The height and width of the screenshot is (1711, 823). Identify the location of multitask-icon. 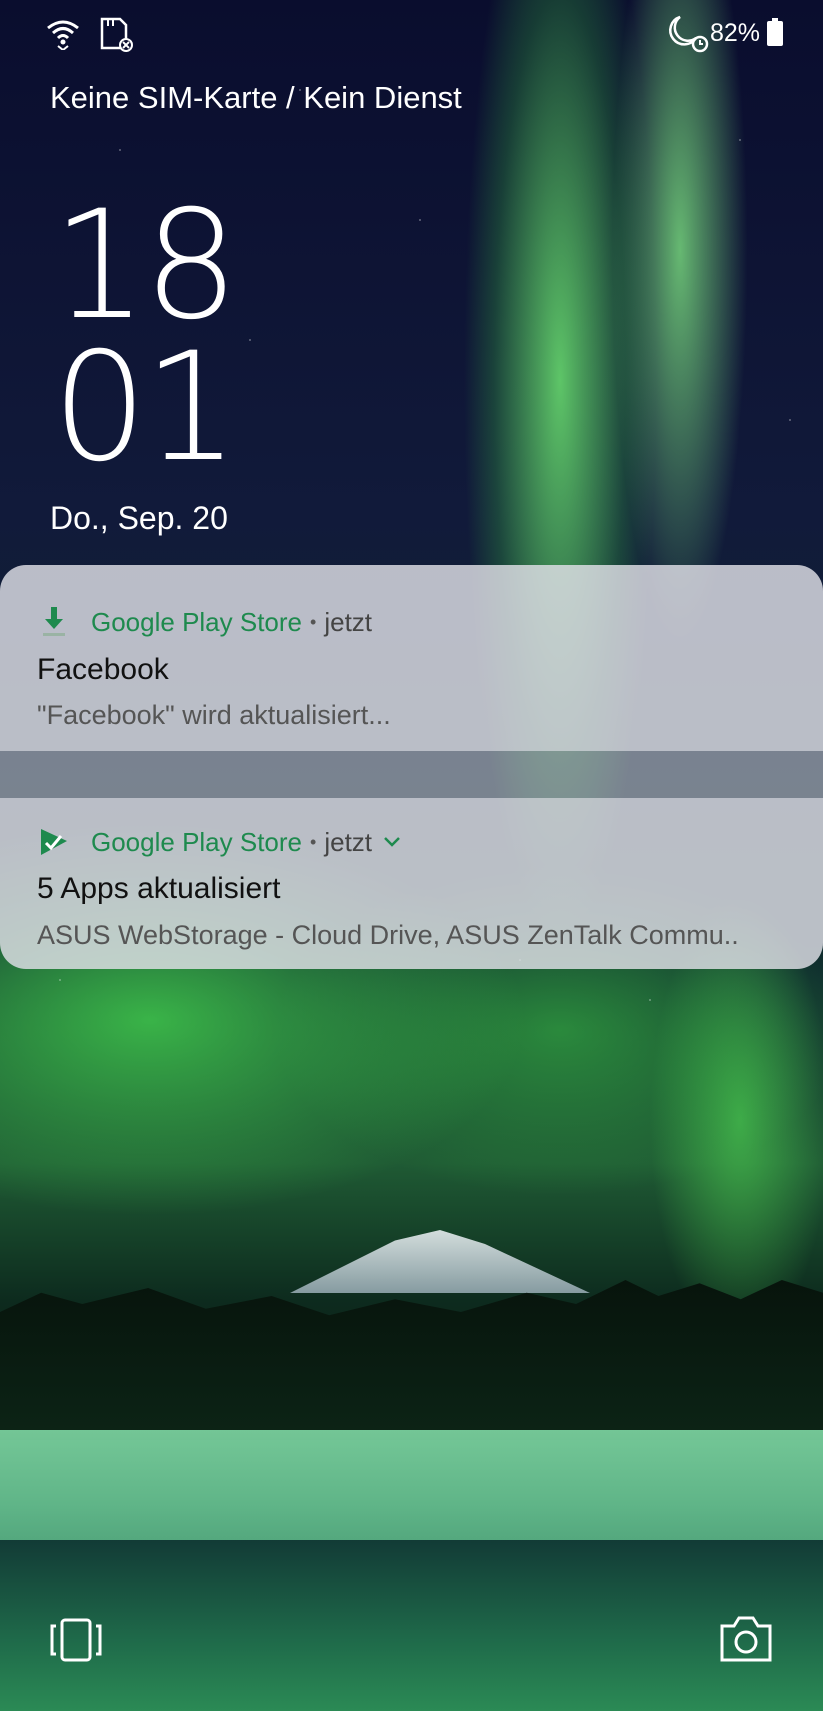
(76, 1640).